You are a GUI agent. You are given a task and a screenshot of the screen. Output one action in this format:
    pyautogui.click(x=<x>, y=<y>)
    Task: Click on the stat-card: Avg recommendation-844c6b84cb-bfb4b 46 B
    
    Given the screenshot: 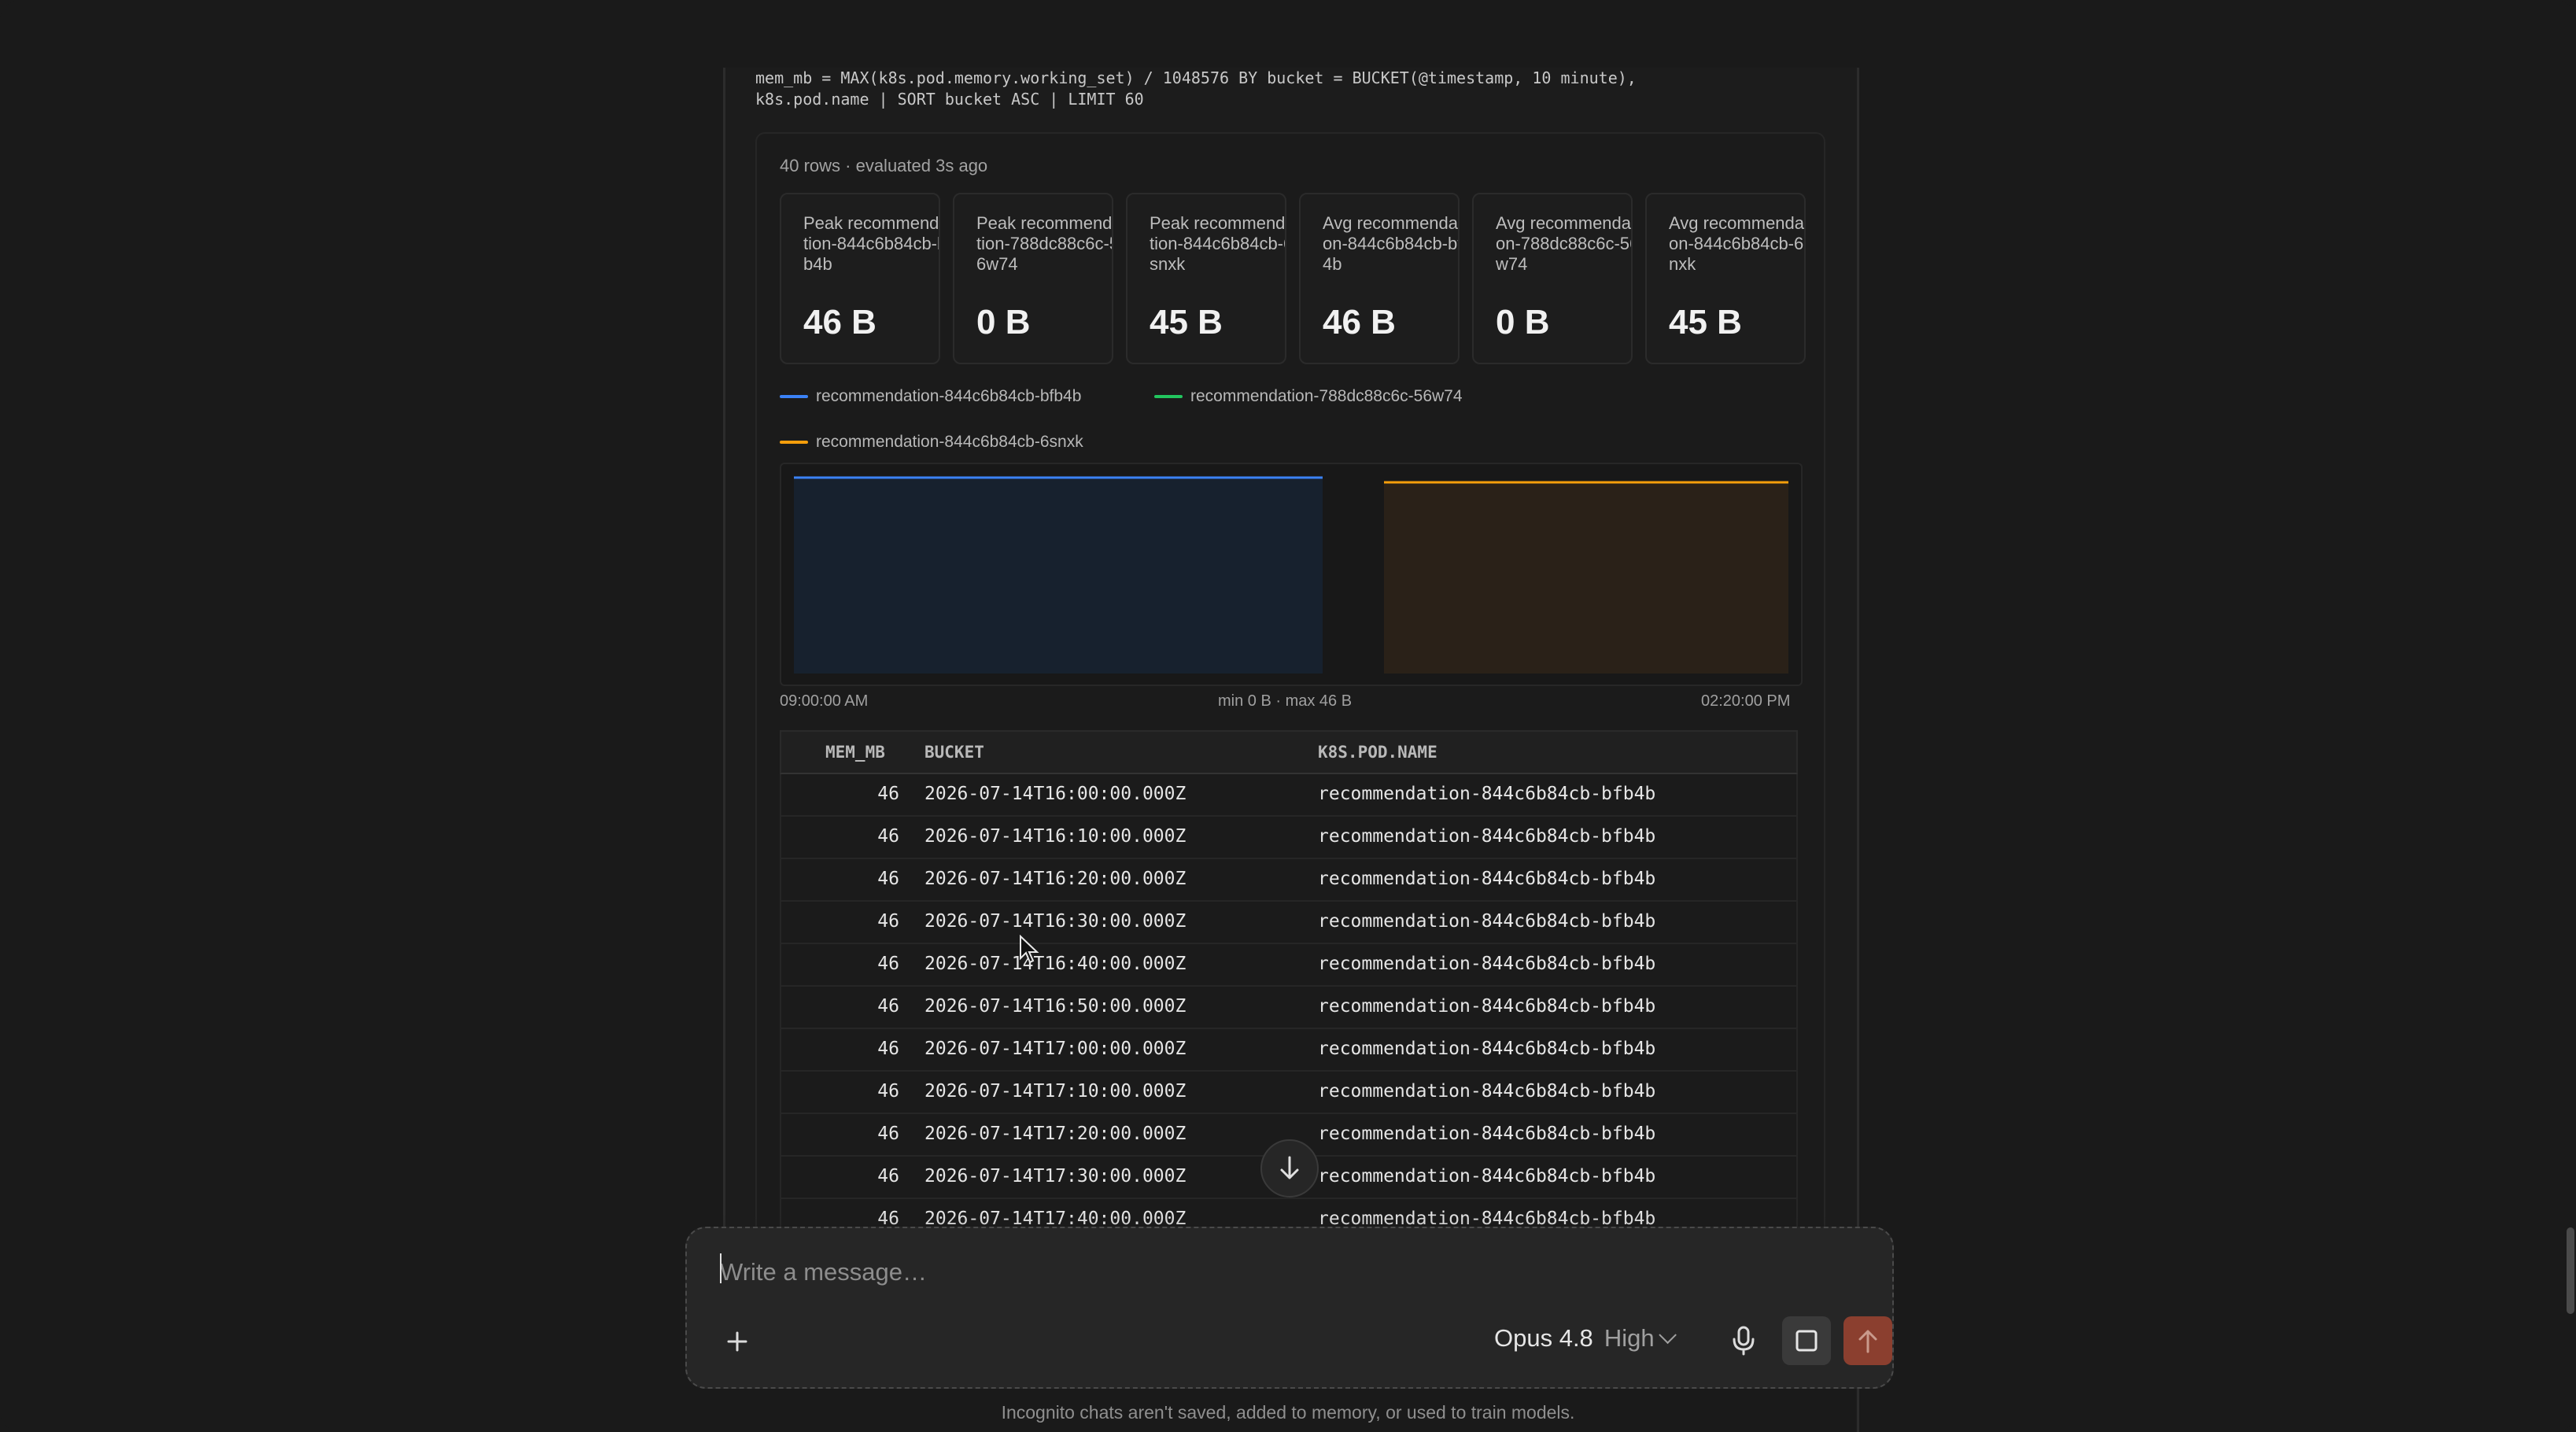 What is the action you would take?
    pyautogui.click(x=1380, y=278)
    